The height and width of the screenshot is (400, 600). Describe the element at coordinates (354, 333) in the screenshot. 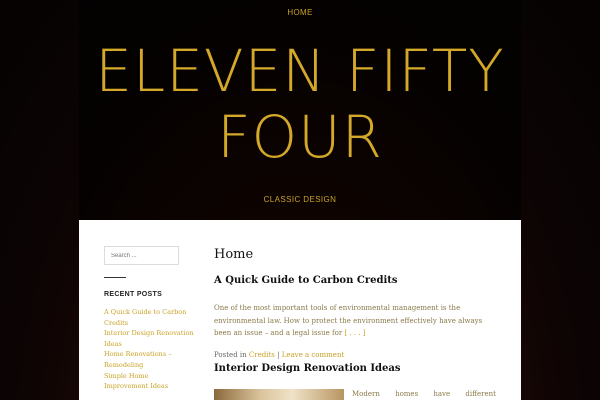

I see `read-more-link: [ . . . ]` at that location.